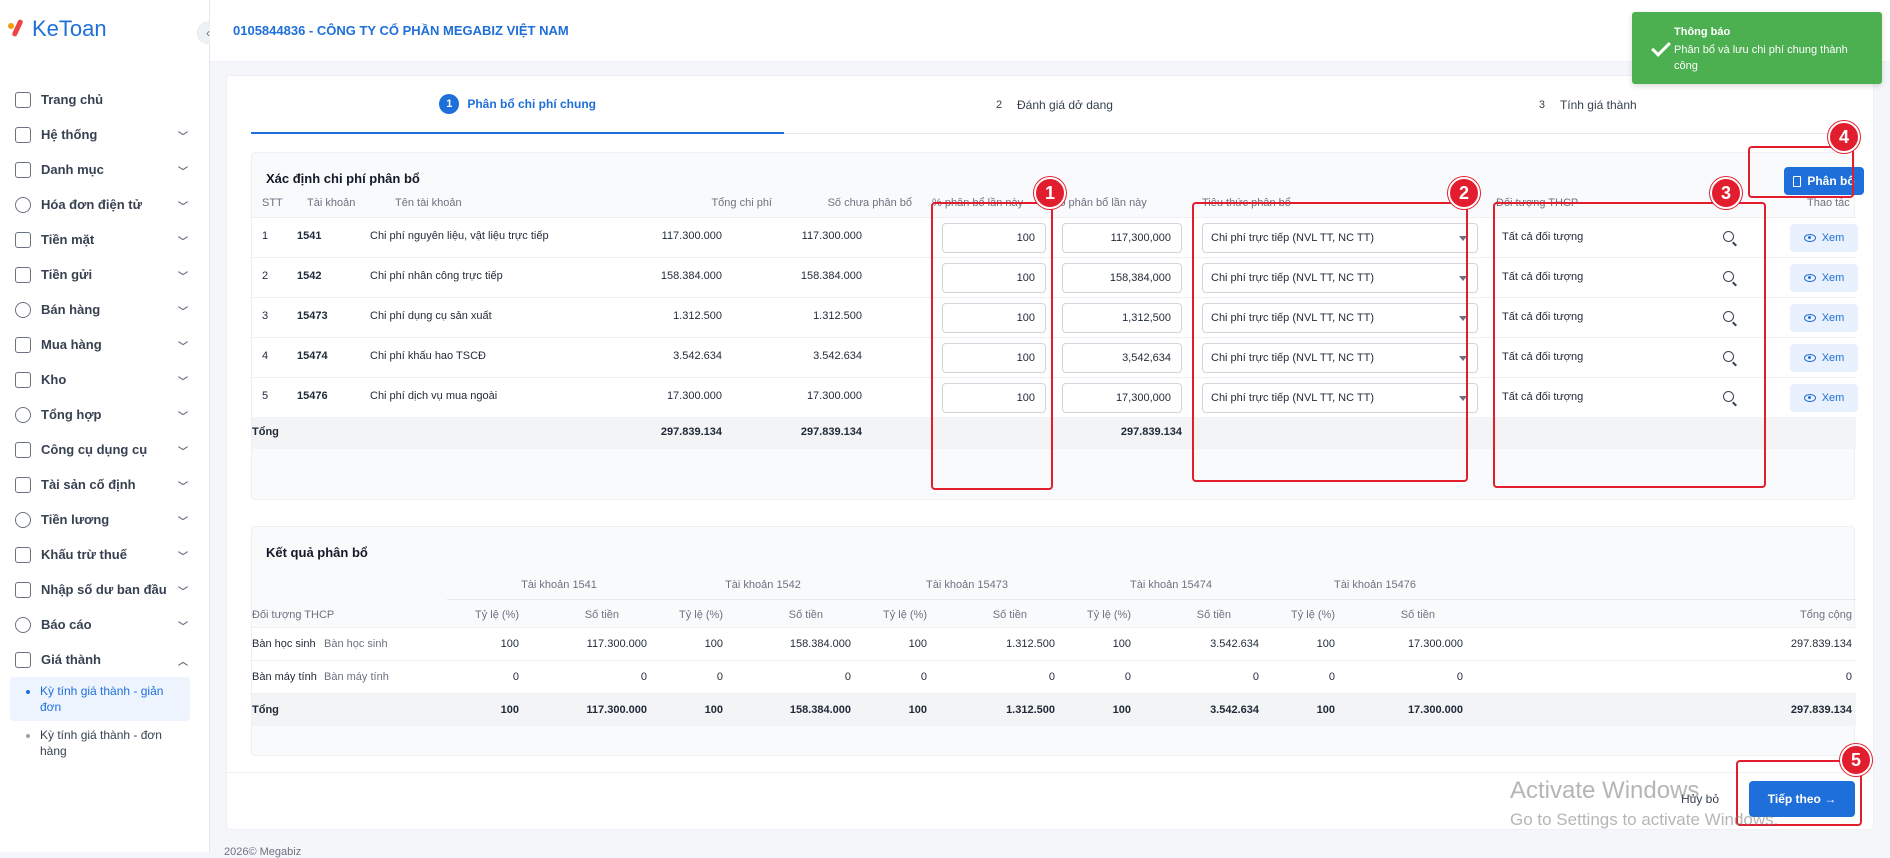 This screenshot has width=1890, height=858. Describe the element at coordinates (1122, 278) in the screenshot. I see `allocated-amount-input: 158,384,000` at that location.